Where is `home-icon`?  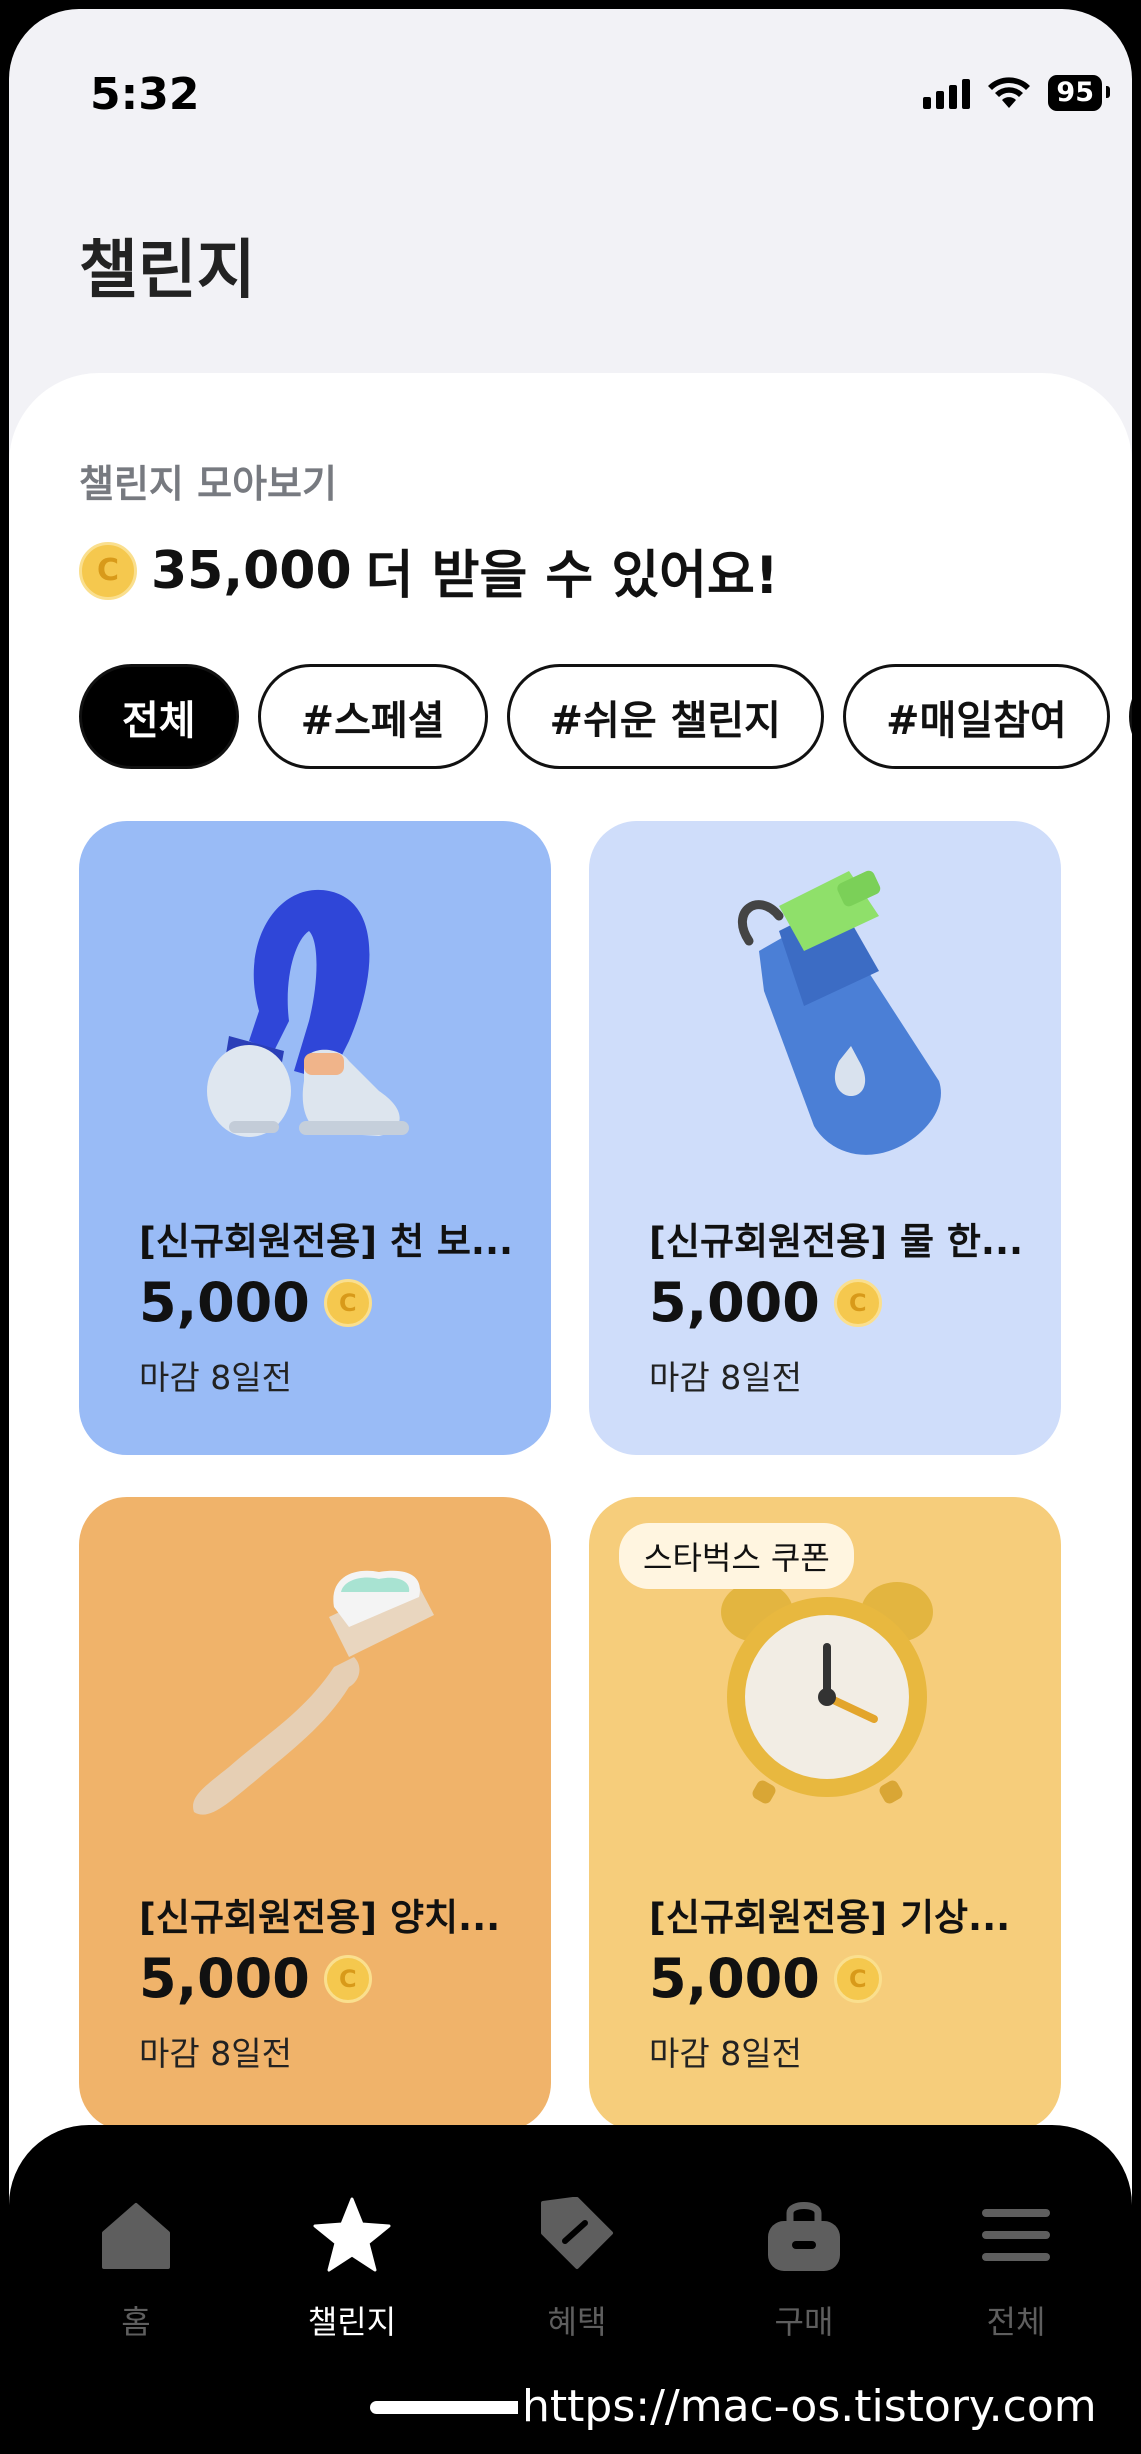
home-icon is located at coordinates (136, 2236).